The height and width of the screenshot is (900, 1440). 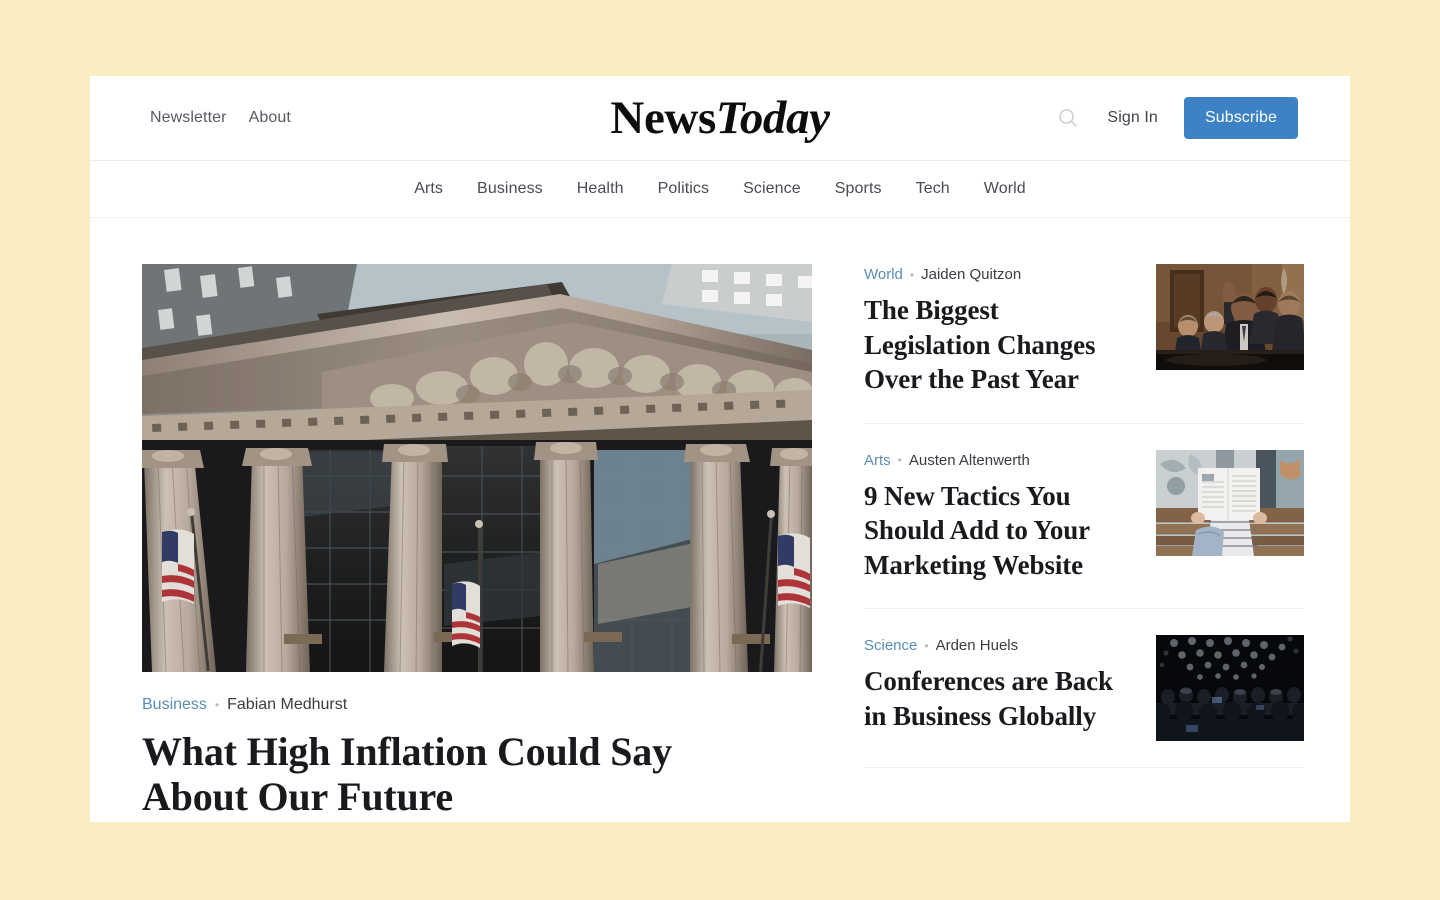 I want to click on nav-item-tech: Tech, so click(x=933, y=189).